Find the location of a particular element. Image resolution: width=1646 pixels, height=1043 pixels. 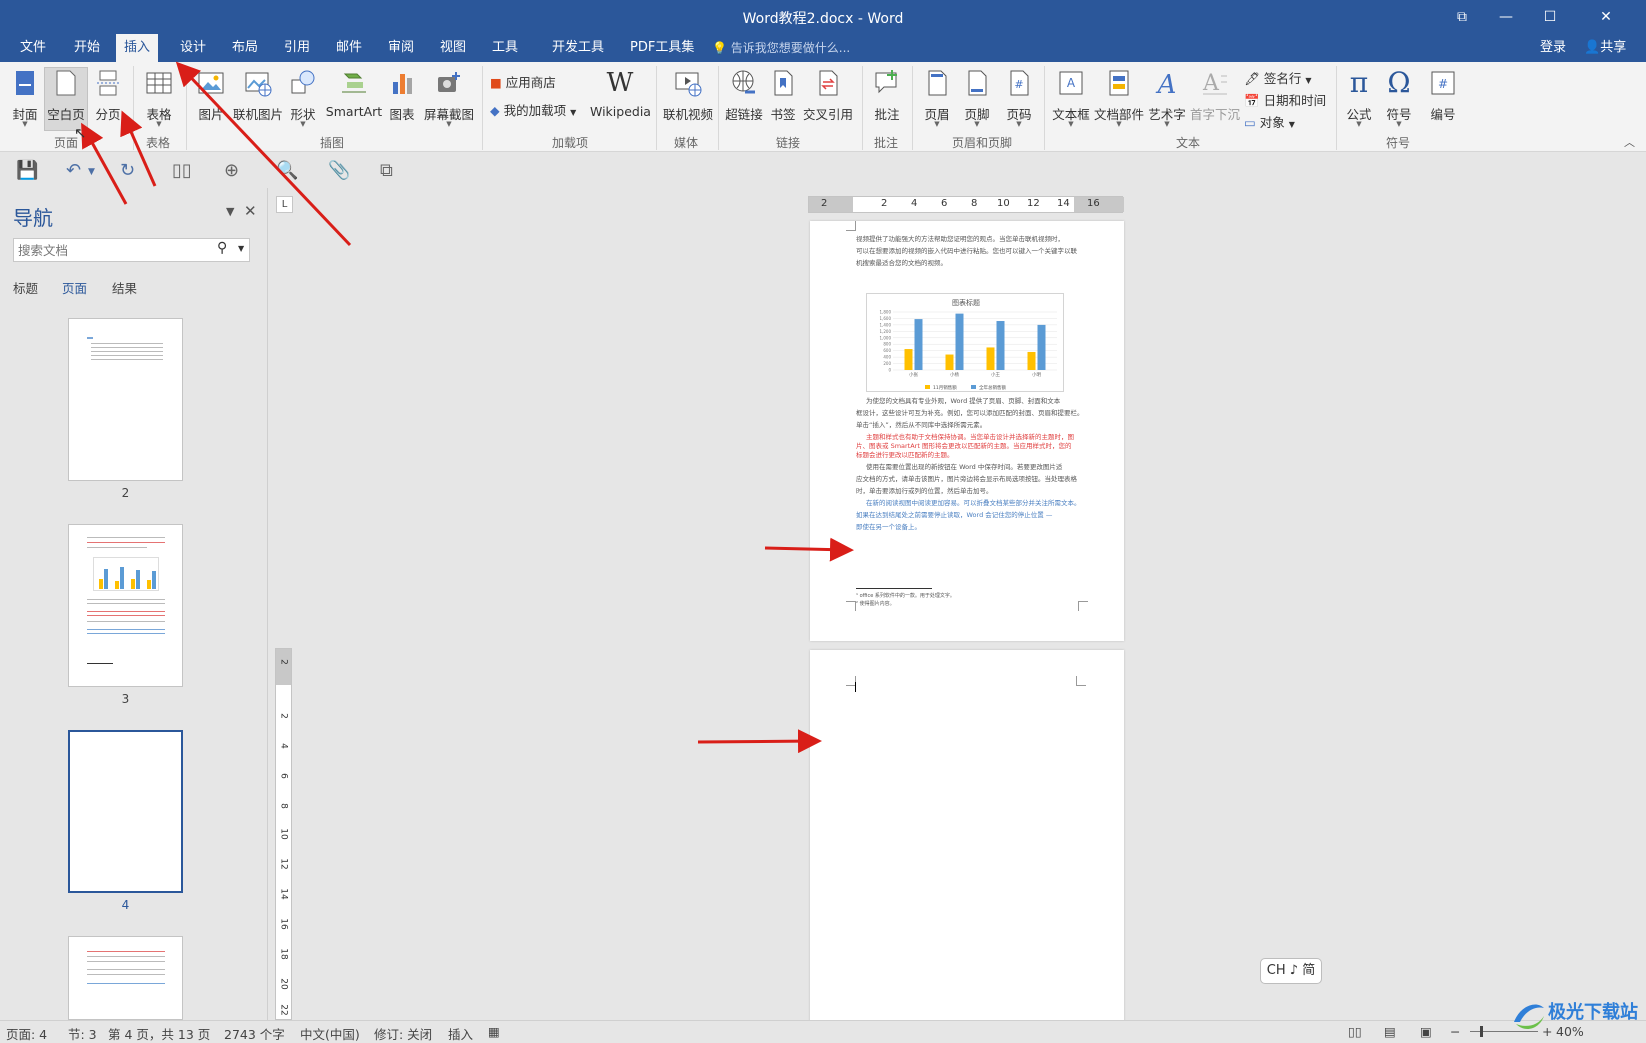

nav-tab-results: 结果 is located at coordinates (124, 287).